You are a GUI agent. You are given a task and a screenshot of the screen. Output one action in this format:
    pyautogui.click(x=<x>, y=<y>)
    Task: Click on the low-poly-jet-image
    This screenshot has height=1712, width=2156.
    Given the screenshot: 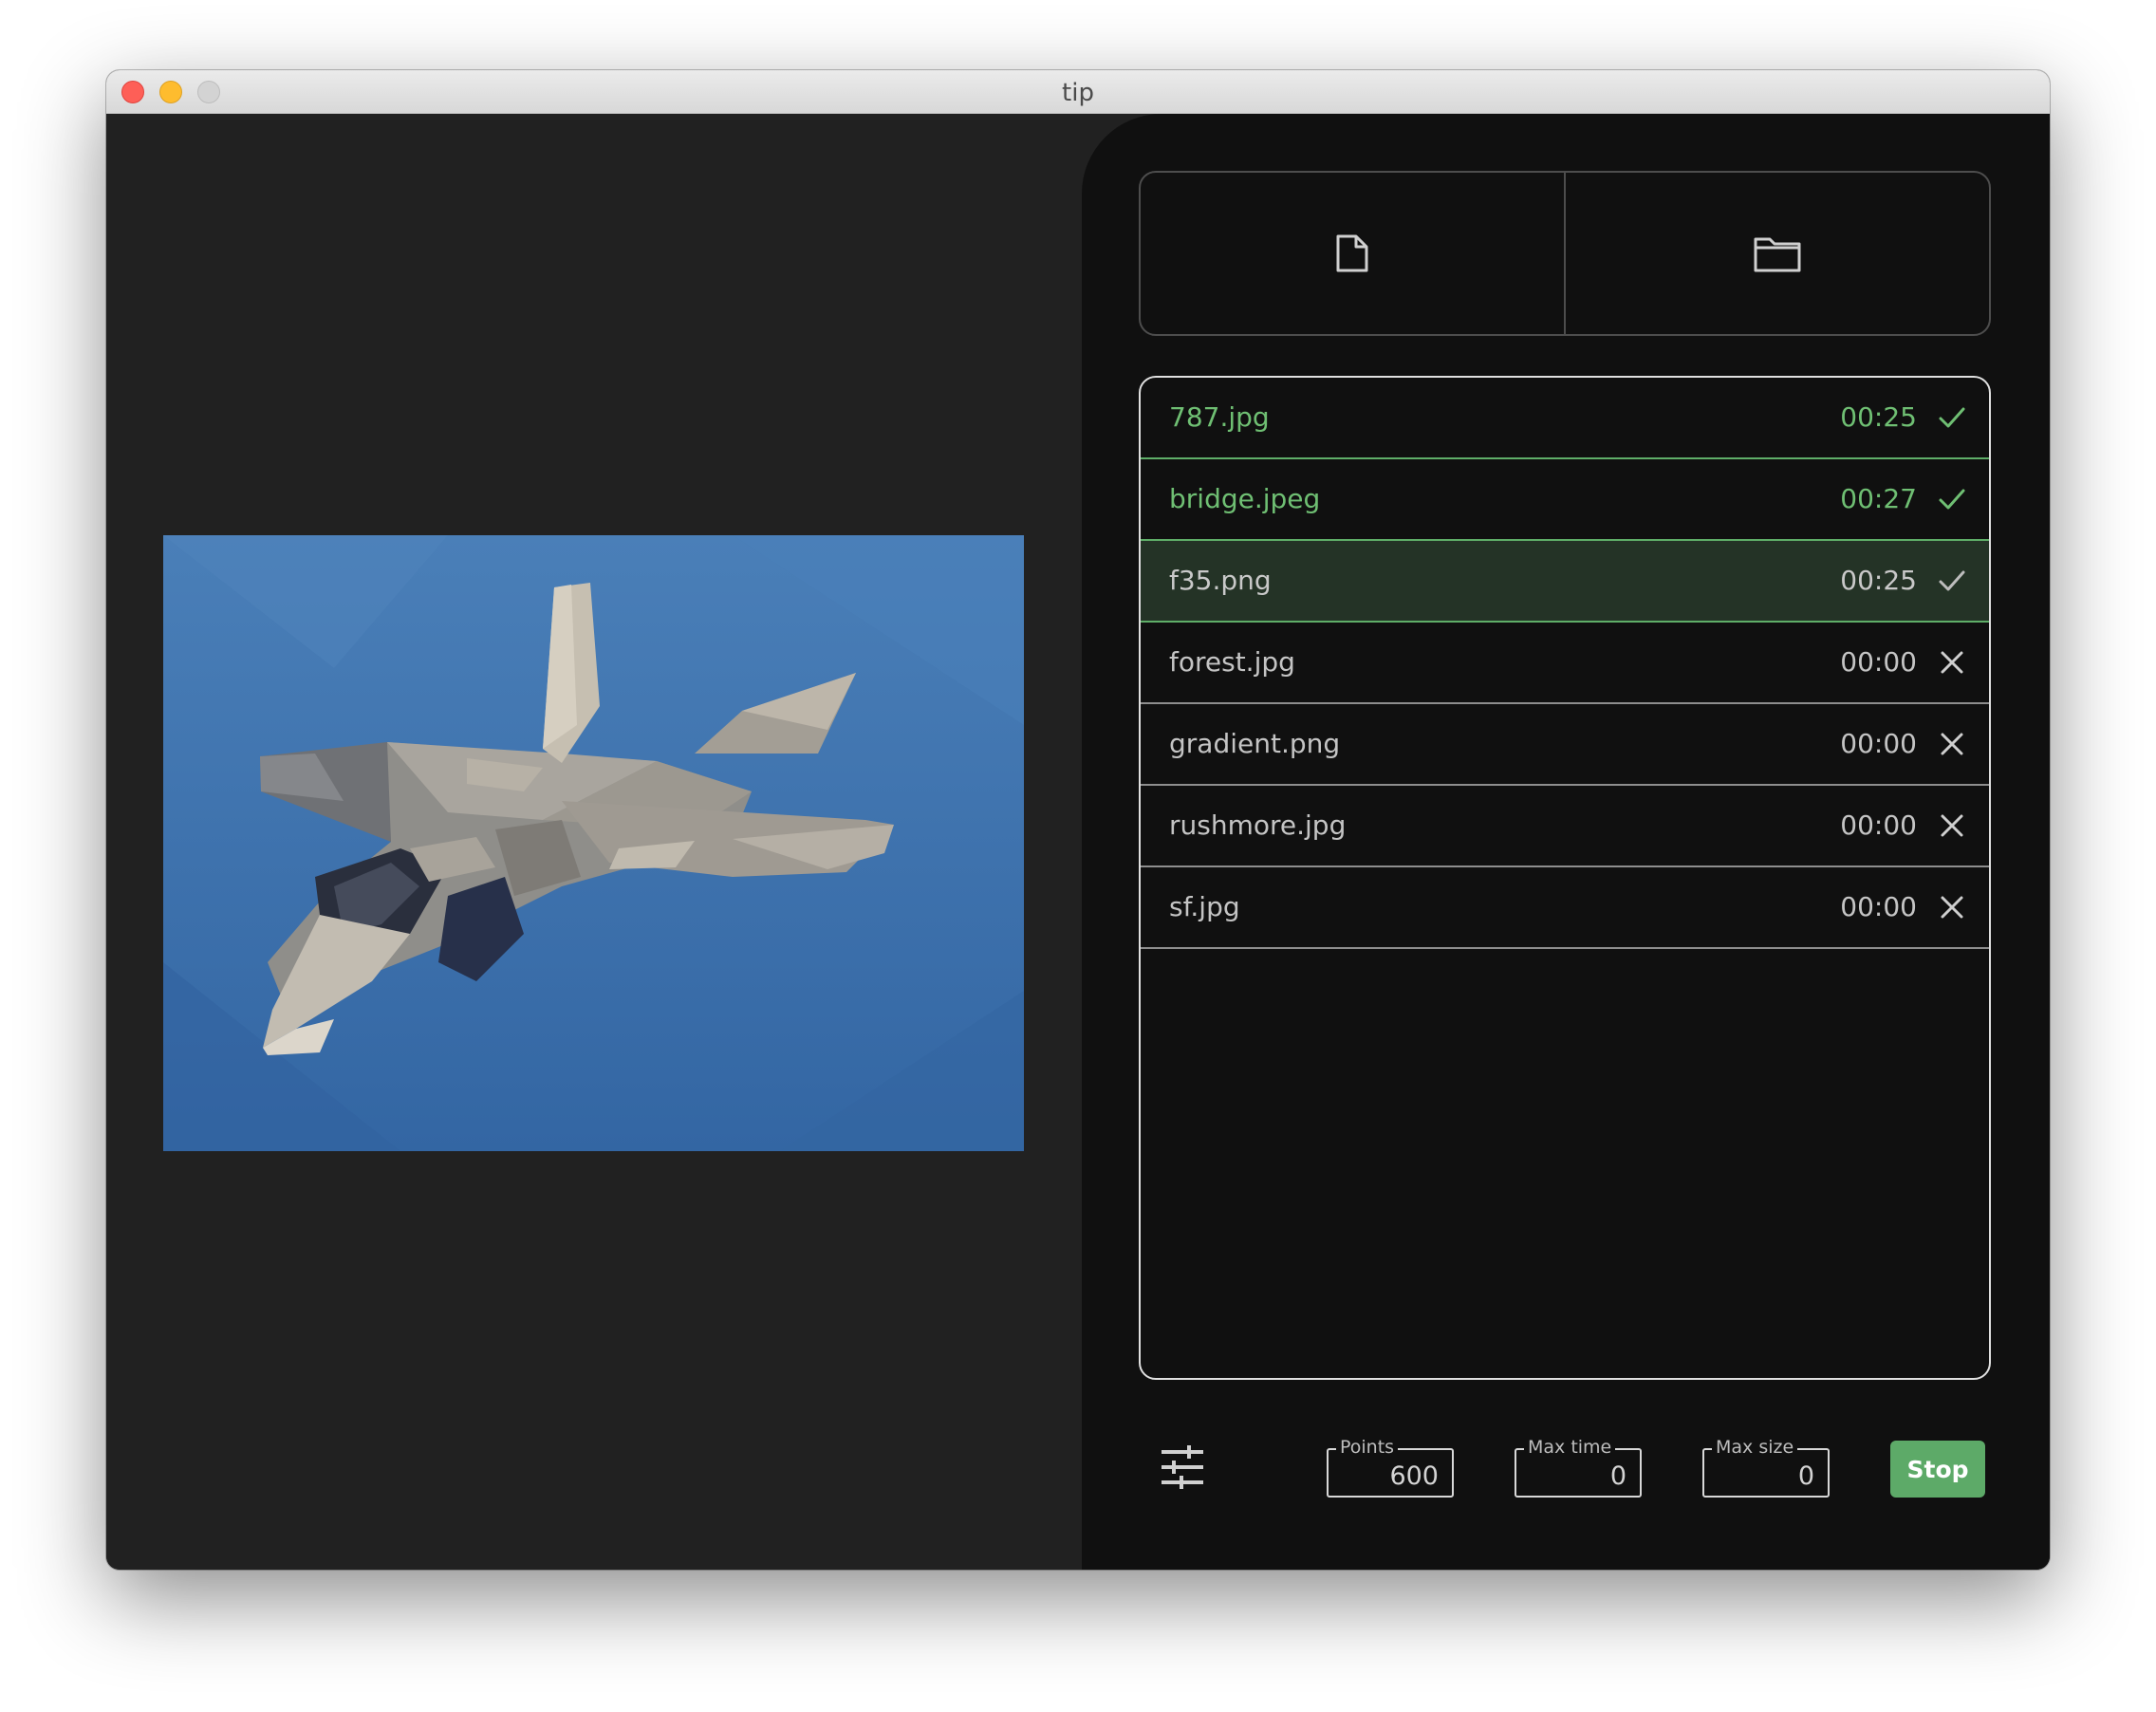 What is the action you would take?
    pyautogui.click(x=593, y=843)
    